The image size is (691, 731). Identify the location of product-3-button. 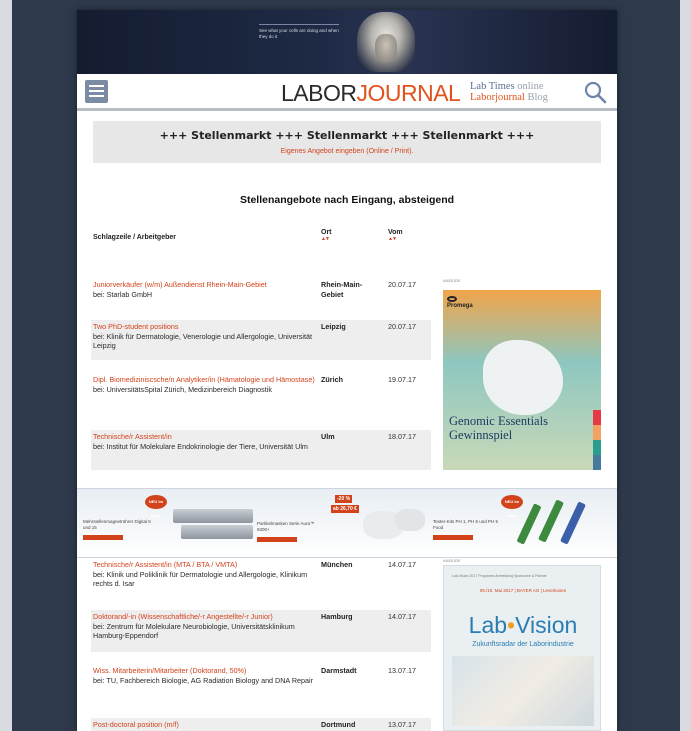
(453, 537).